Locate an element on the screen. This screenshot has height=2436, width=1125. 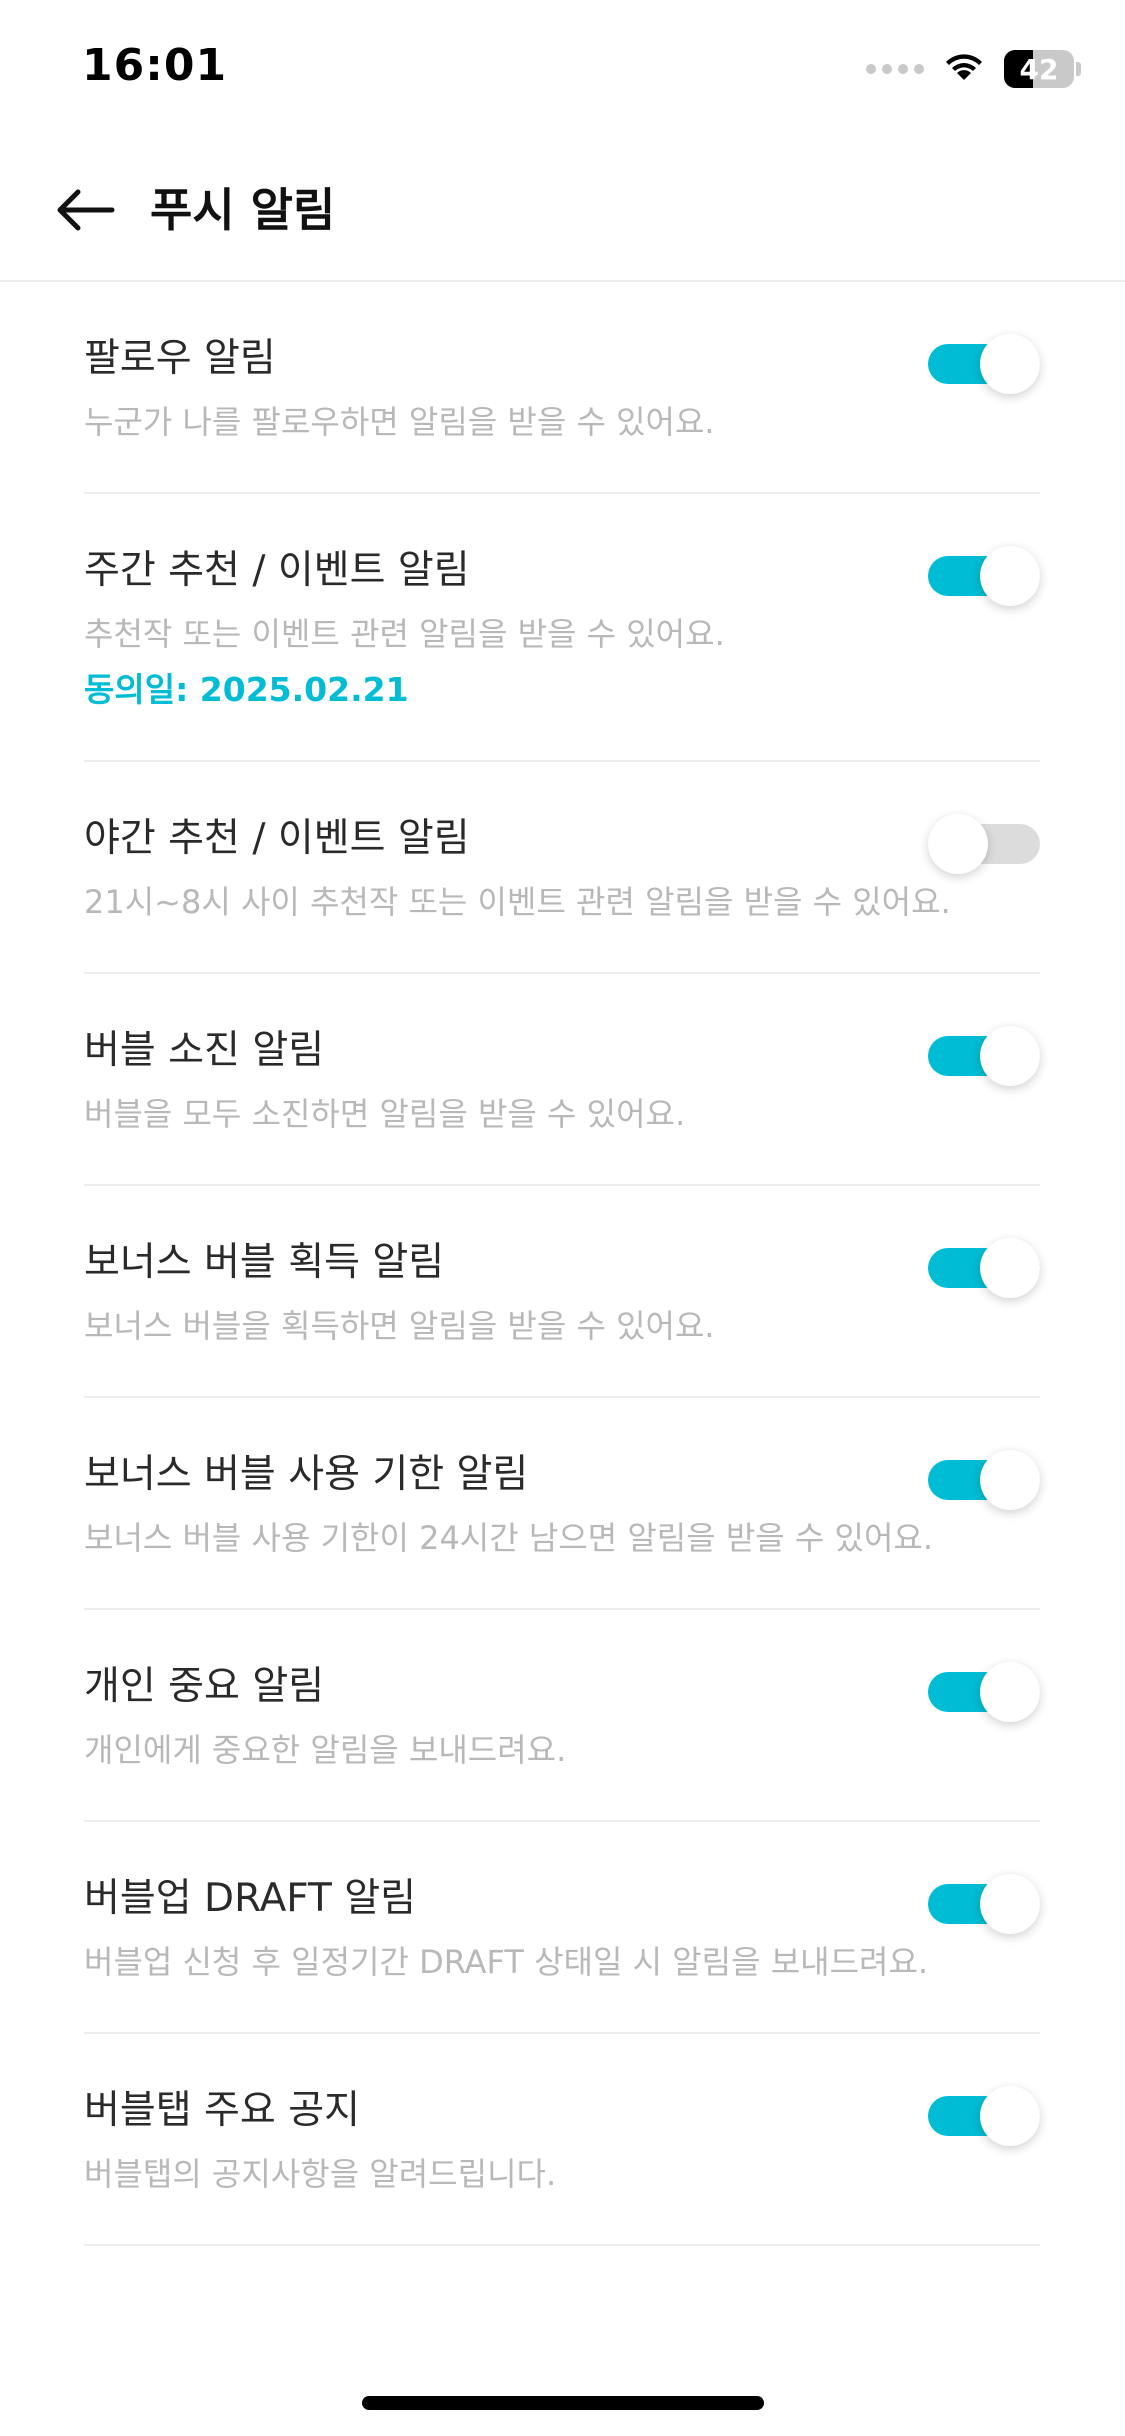
battery-cap is located at coordinates (1078, 69).